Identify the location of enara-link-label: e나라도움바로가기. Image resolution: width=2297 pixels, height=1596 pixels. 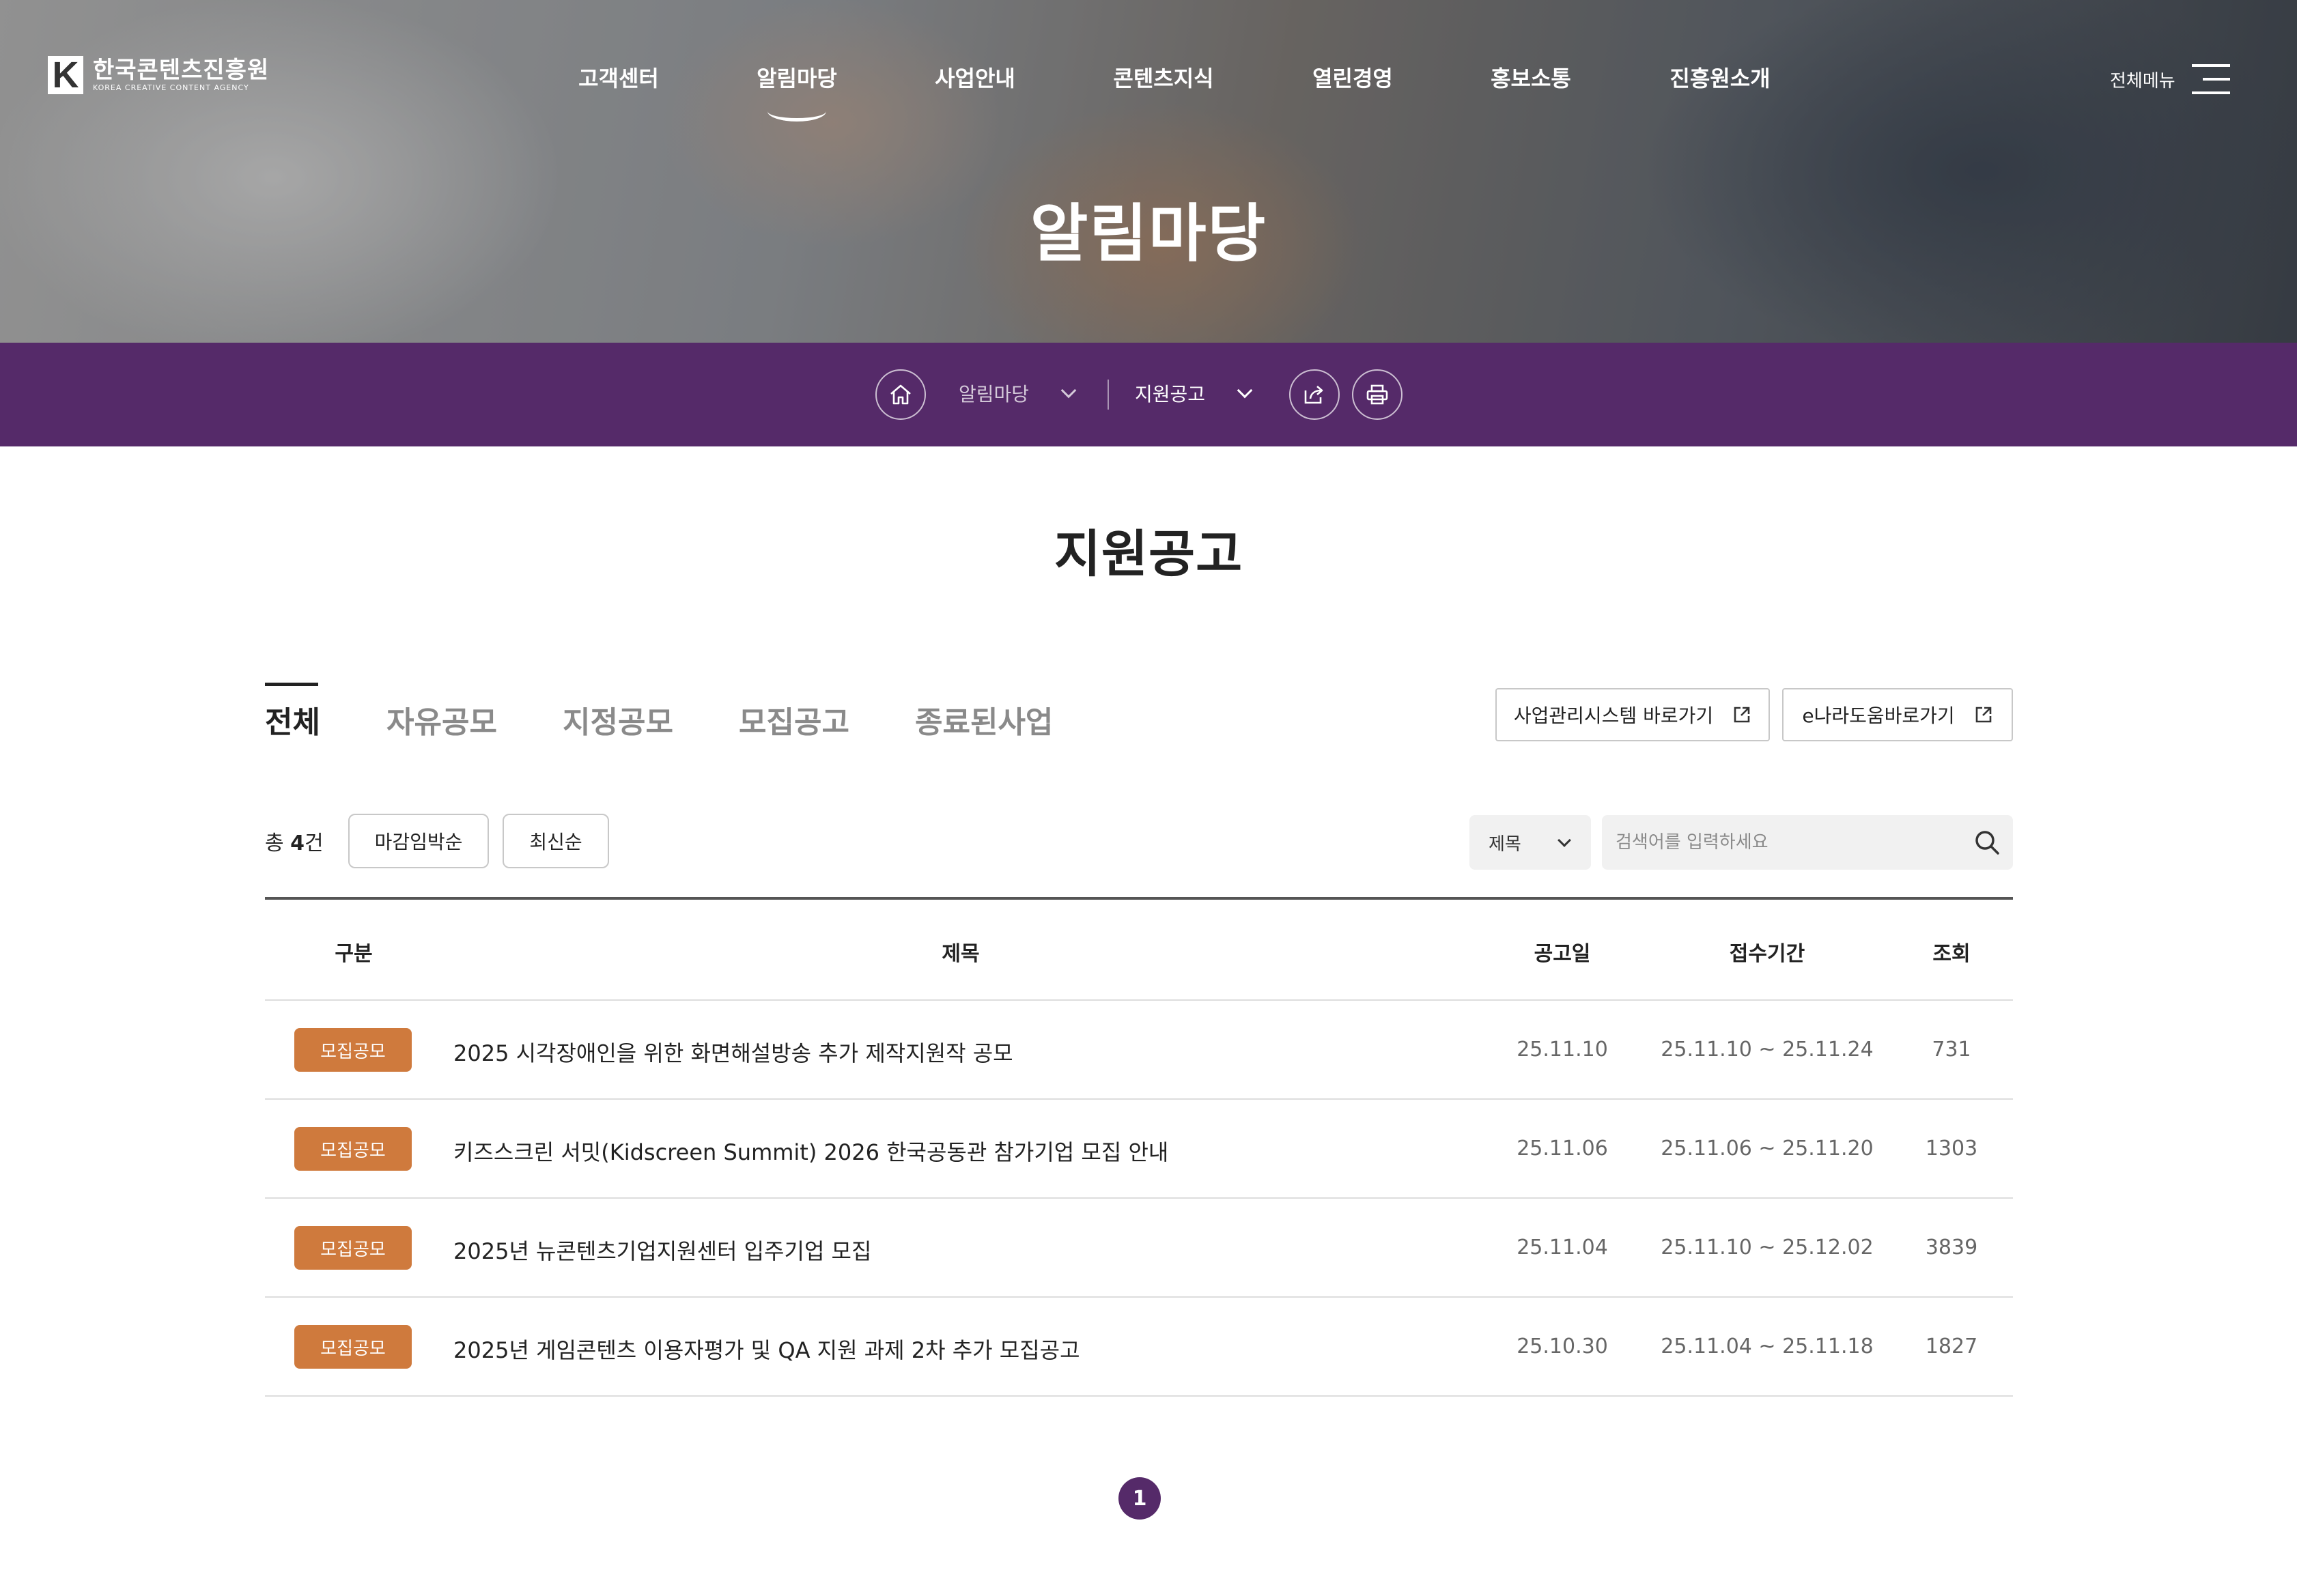
(1878, 715).